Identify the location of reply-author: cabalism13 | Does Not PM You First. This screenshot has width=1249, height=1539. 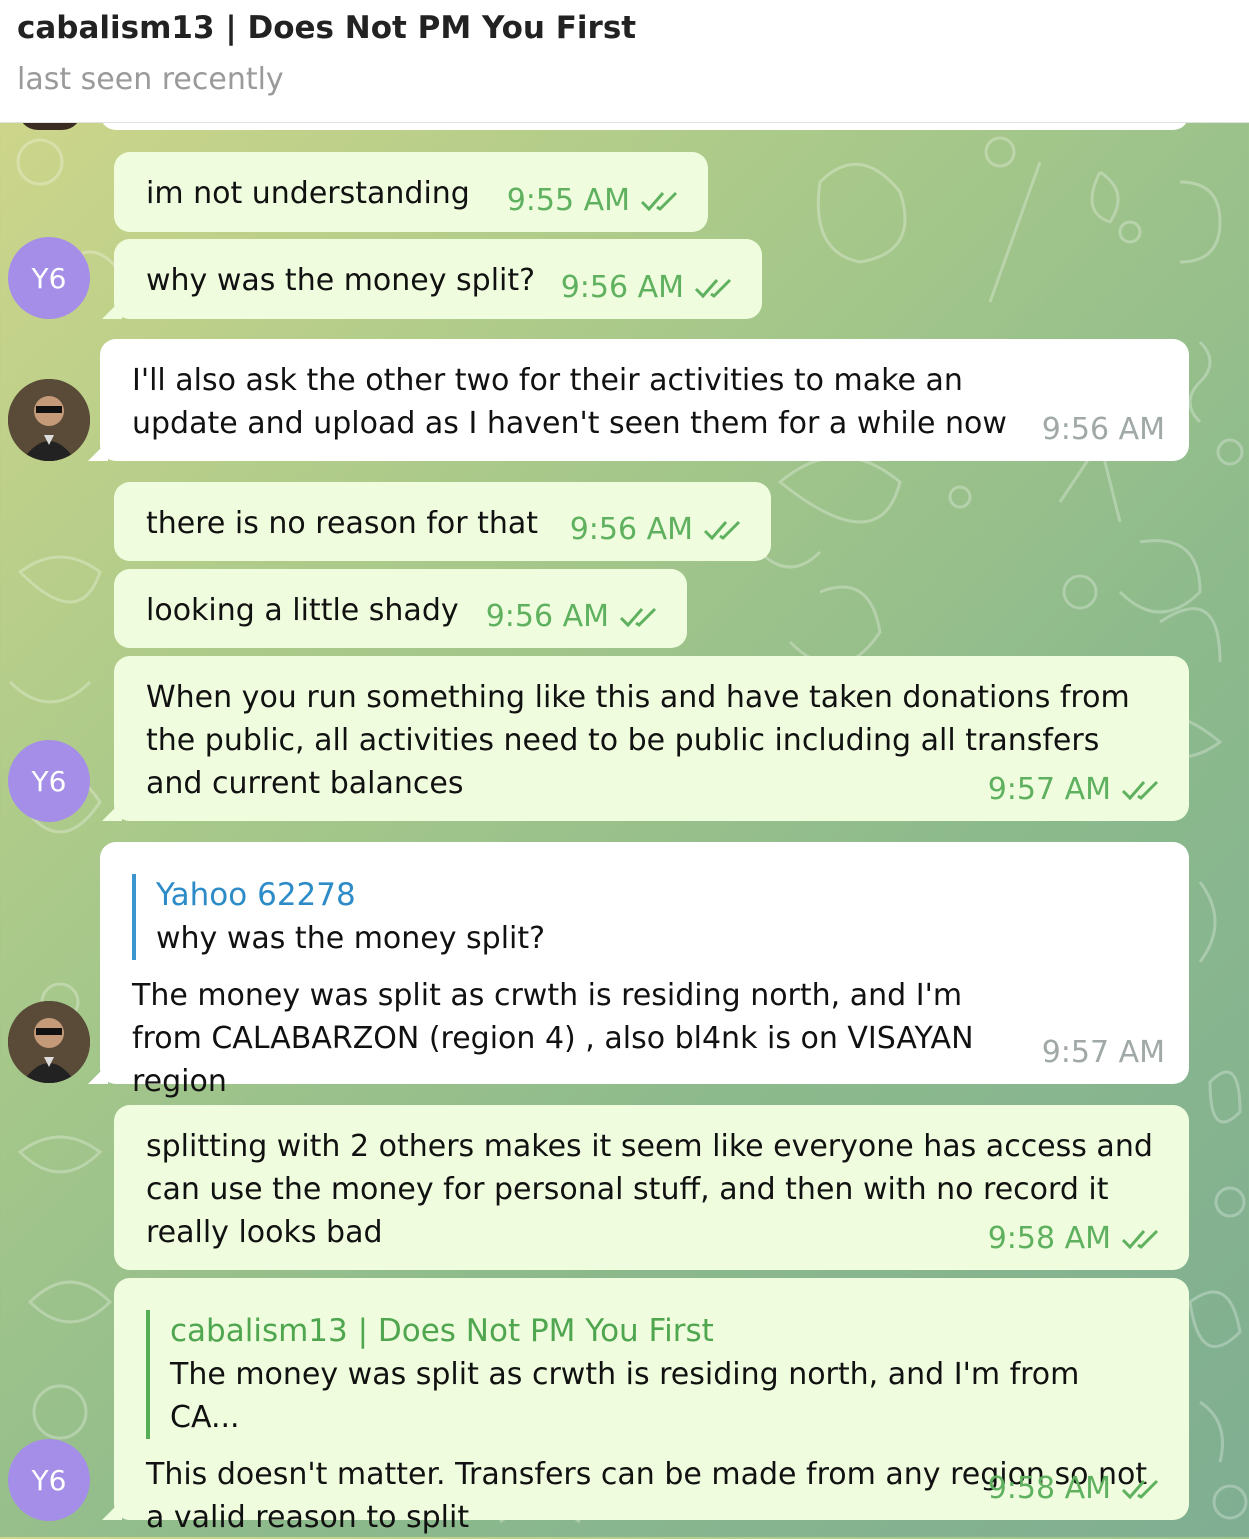
(442, 1331).